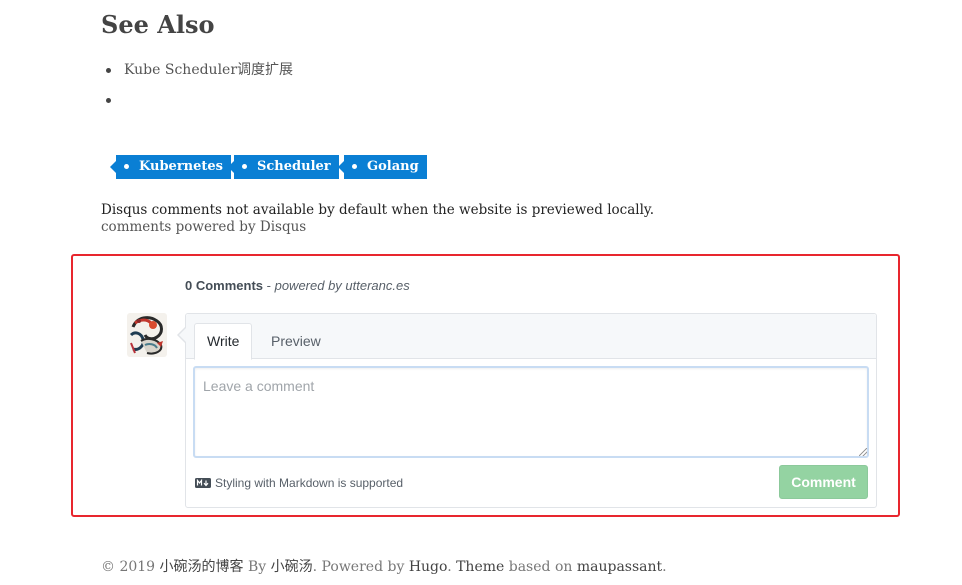 This screenshot has width=962, height=585. Describe the element at coordinates (224, 285) in the screenshot. I see `comment-count: 0 Comments` at that location.